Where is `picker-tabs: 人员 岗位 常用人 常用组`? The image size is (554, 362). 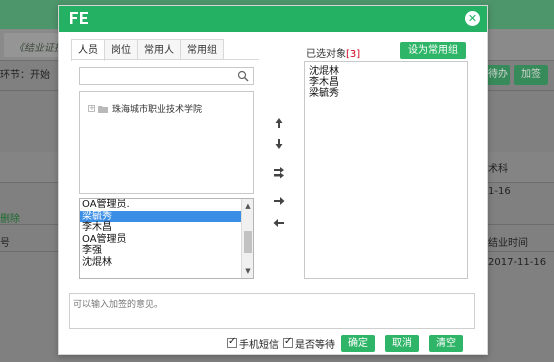
picker-tabs: 人员 岗位 常用人 常用组 is located at coordinates (147, 50).